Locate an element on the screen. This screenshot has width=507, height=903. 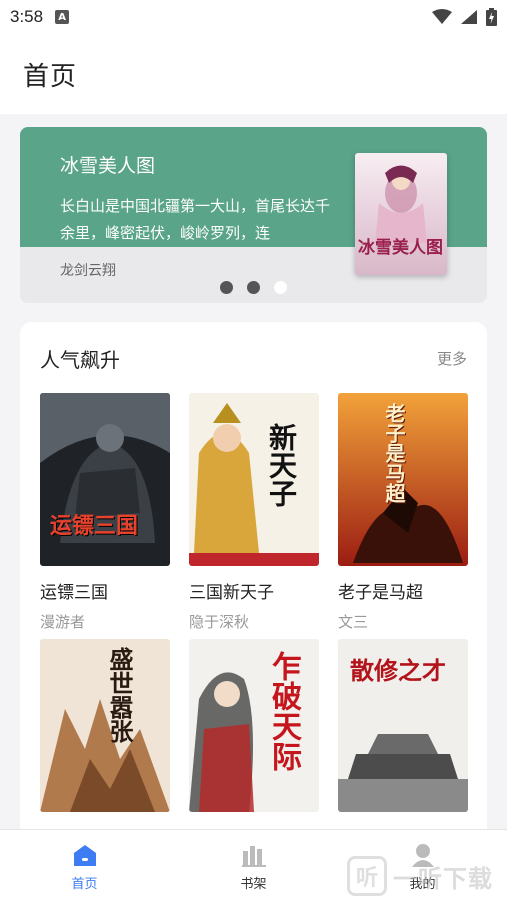
cover-title: 运镖三国 is located at coordinates (94, 526).